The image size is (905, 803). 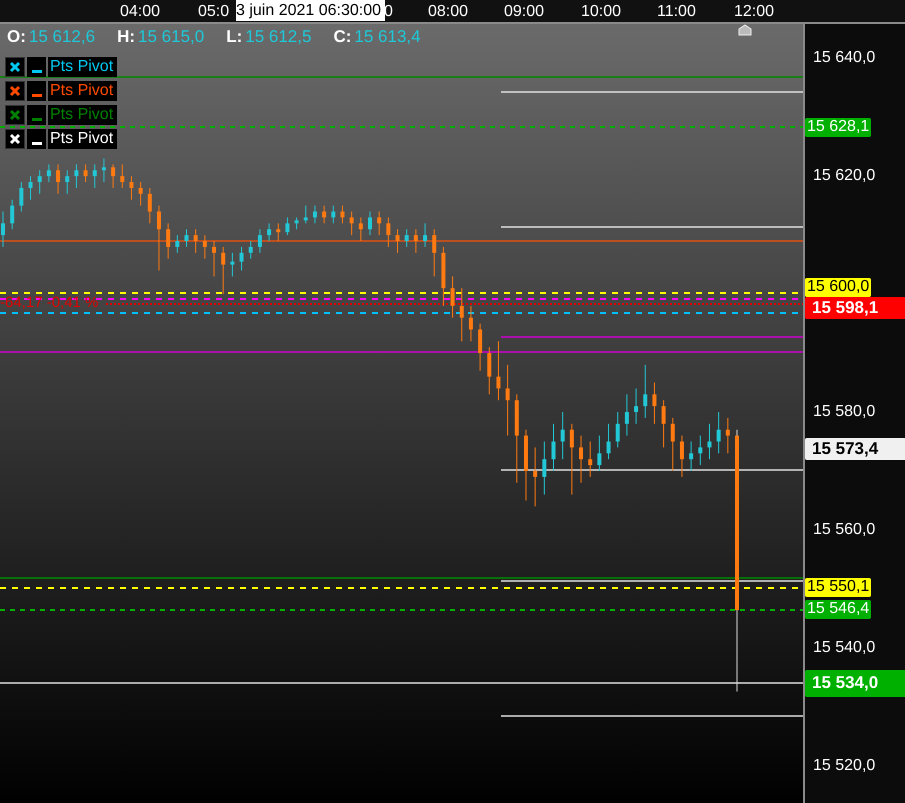 What do you see at coordinates (754, 12) in the screenshot?
I see `time-label: 12:00` at bounding box center [754, 12].